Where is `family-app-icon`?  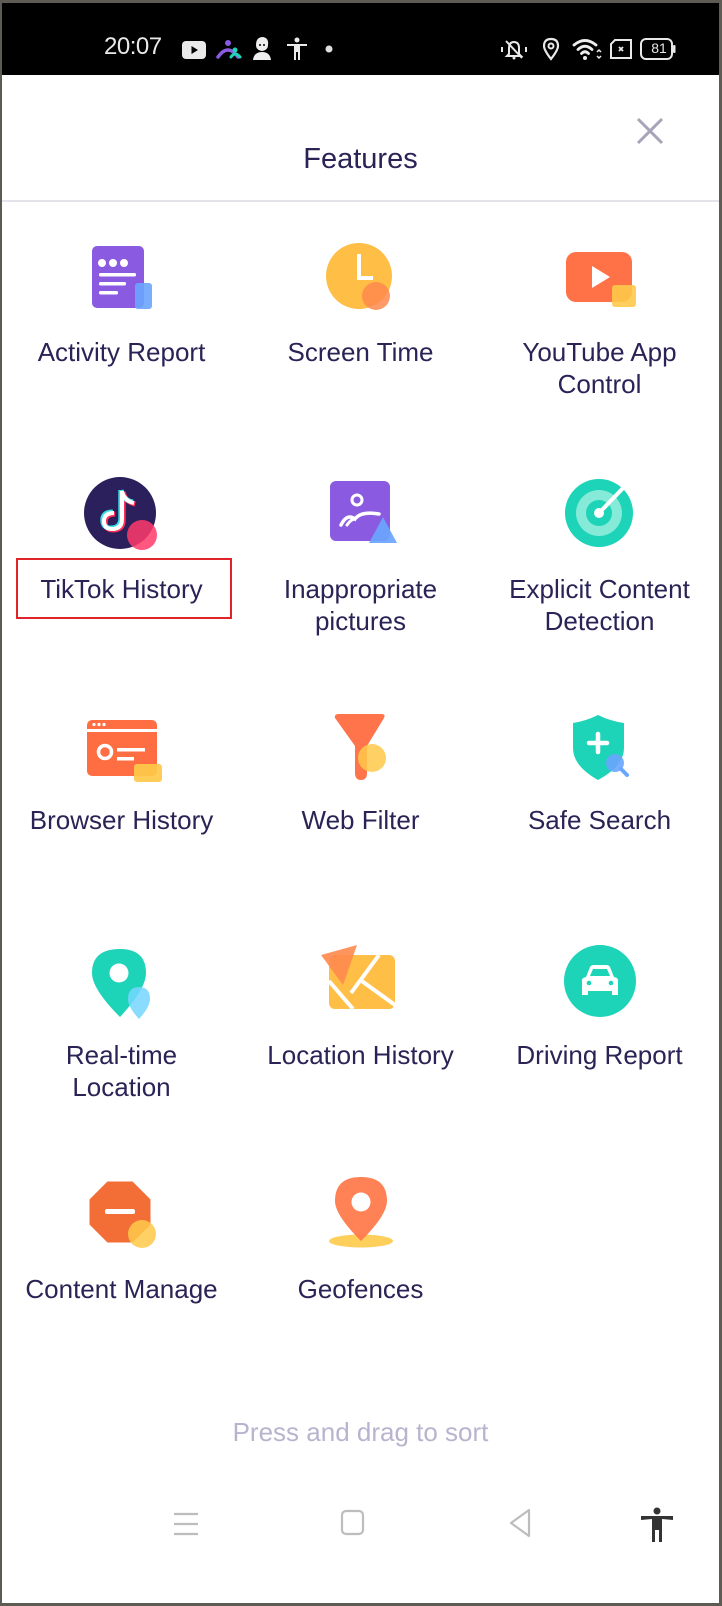 family-app-icon is located at coordinates (229, 49).